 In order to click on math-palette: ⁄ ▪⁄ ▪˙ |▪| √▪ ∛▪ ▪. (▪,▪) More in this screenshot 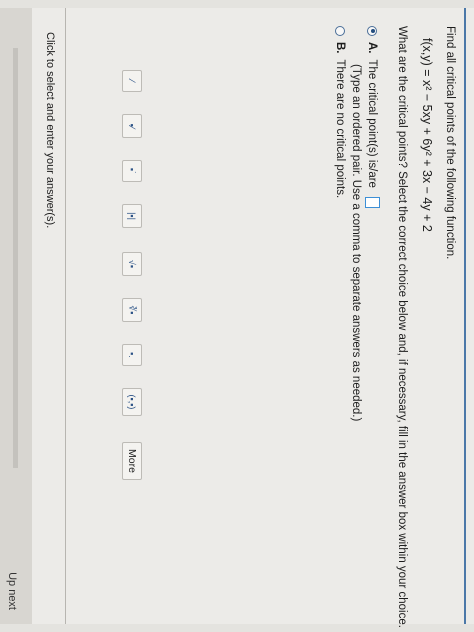, I will do `click(132, 320)`.